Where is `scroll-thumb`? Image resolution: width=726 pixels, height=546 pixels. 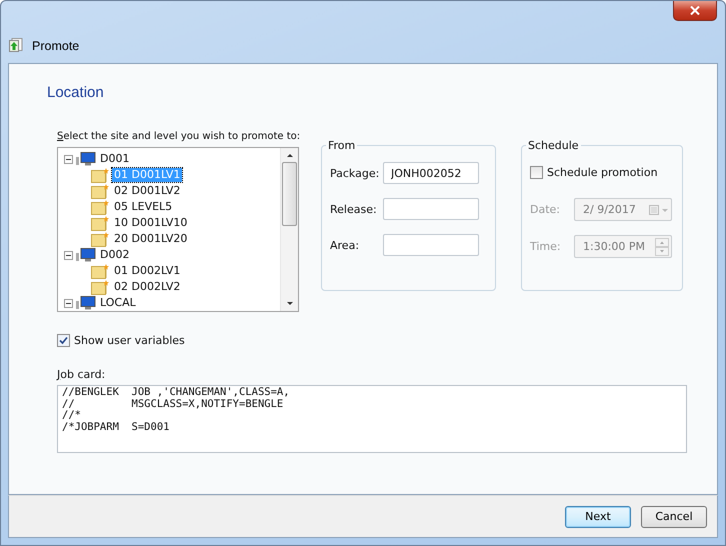 scroll-thumb is located at coordinates (289, 194).